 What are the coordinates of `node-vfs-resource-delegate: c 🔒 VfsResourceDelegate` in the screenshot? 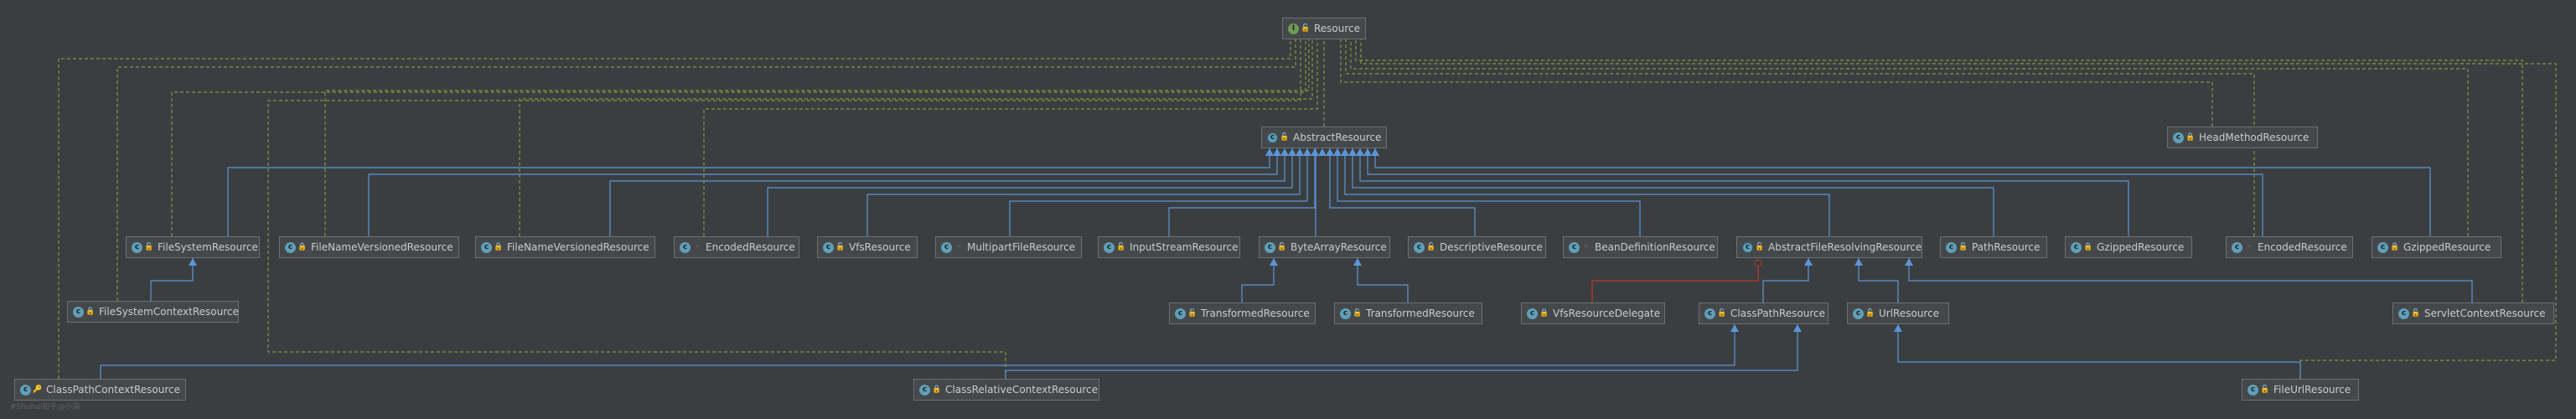 It's located at (1593, 313).